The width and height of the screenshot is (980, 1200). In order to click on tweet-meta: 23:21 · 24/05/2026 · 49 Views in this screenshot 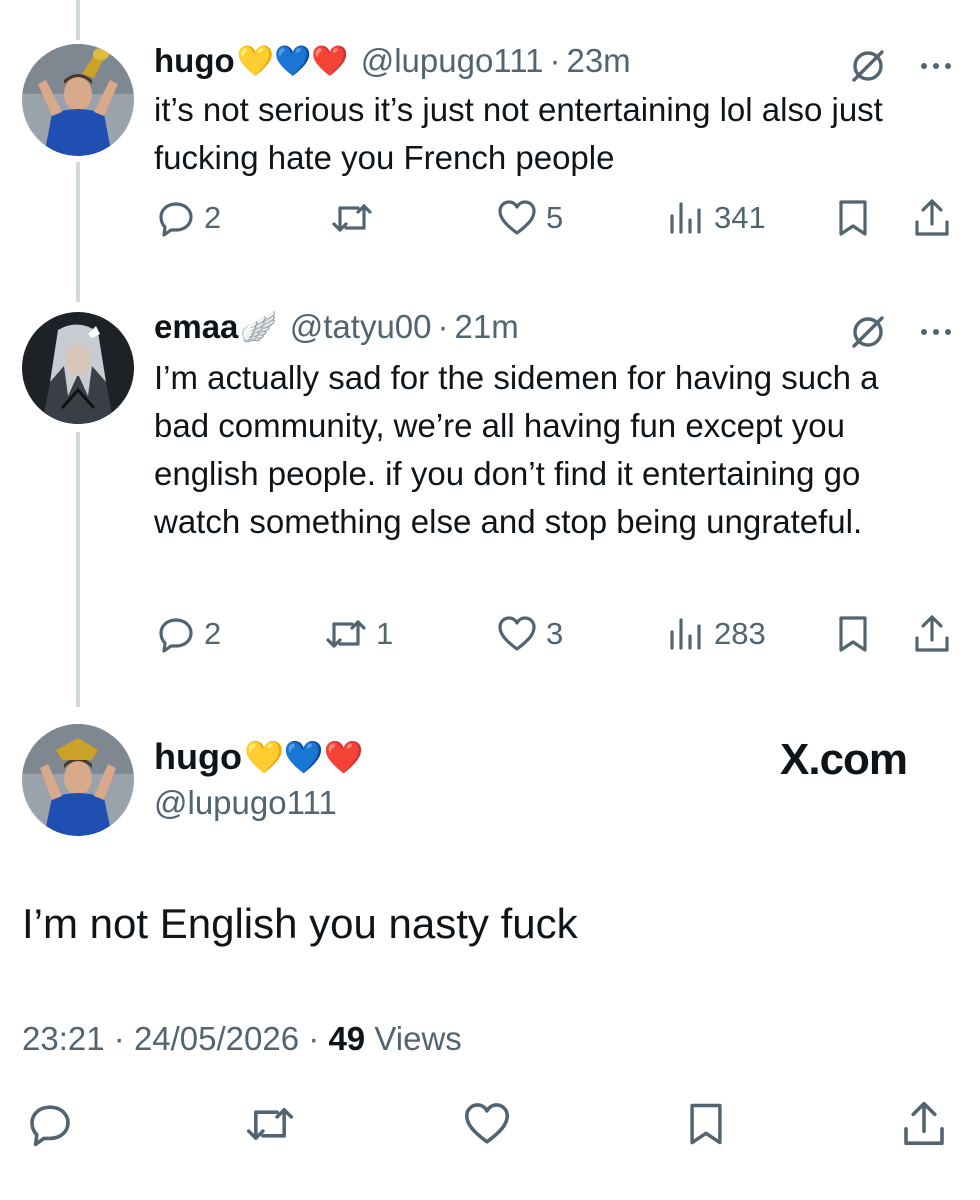, I will do `click(242, 1039)`.